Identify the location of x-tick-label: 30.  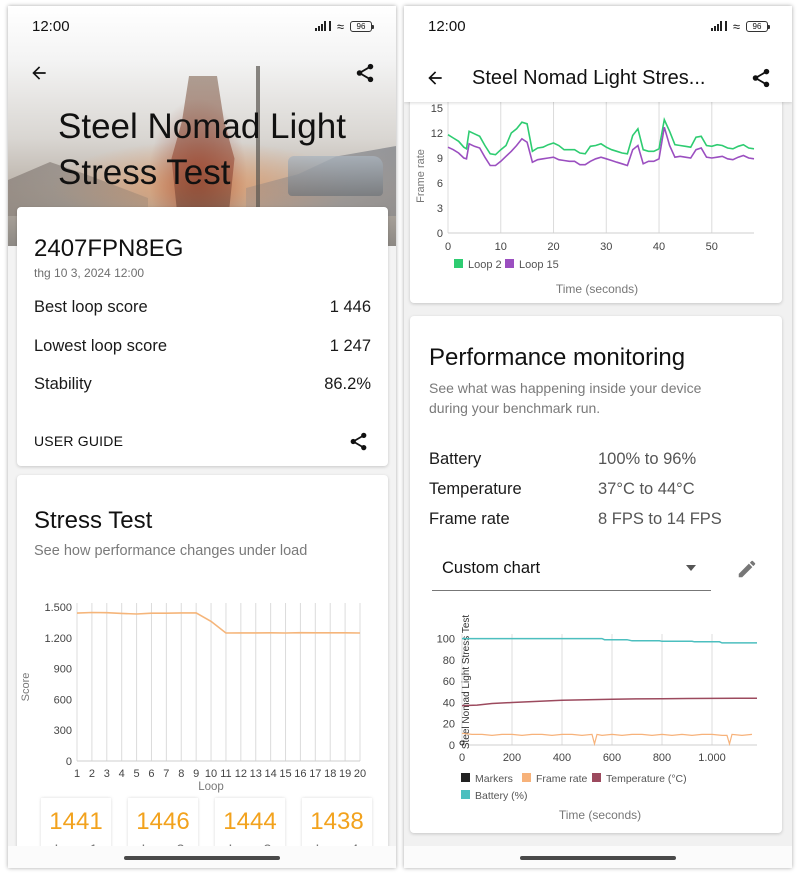
(606, 247).